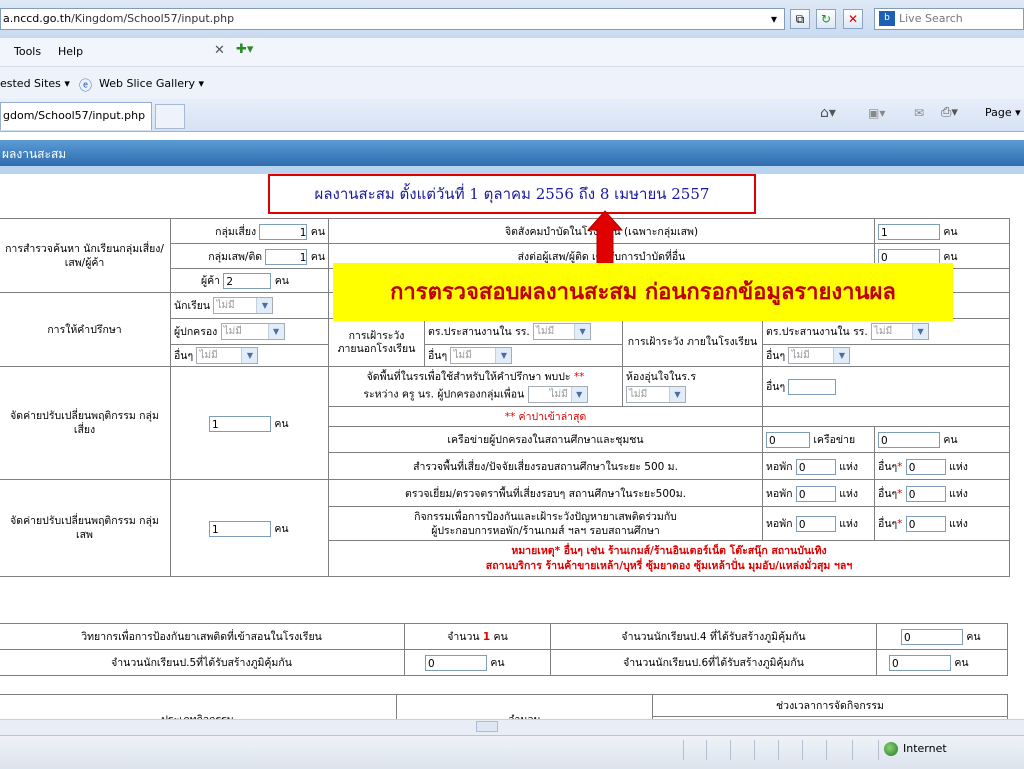 The image size is (1024, 769). What do you see at coordinates (244, 49) in the screenshot?
I see `toolbar-addon-icon: ✚▾` at bounding box center [244, 49].